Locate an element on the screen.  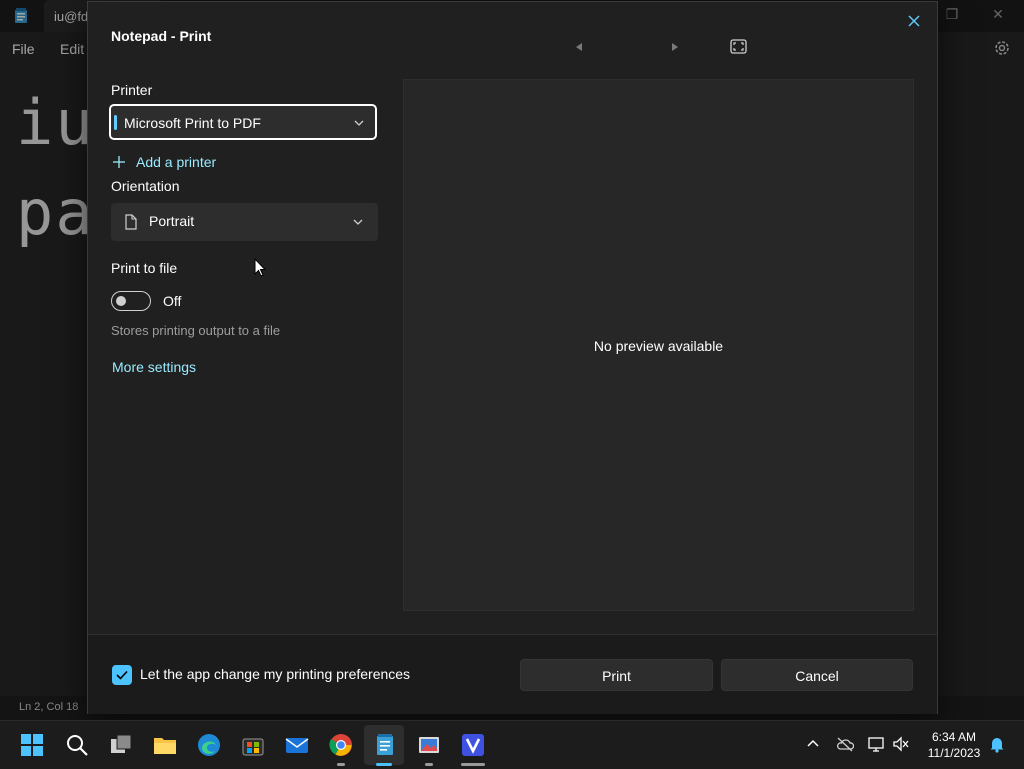
more-settings-link: More settings is located at coordinates (154, 367).